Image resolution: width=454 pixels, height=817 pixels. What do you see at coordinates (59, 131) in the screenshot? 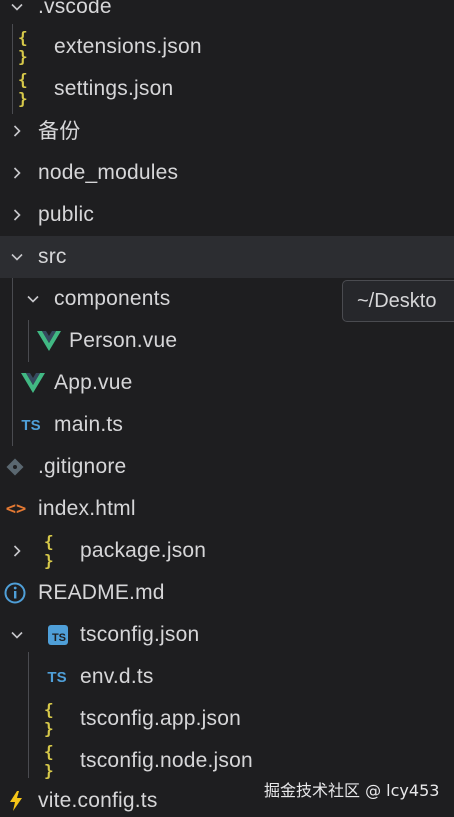
I see `tree-item-label: 备份` at bounding box center [59, 131].